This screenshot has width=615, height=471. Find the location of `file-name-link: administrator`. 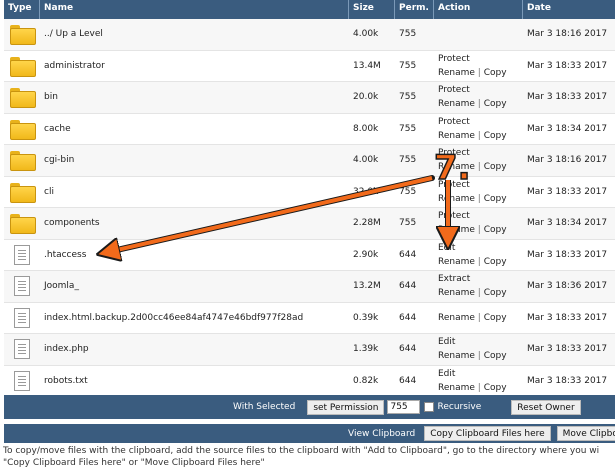

file-name-link: administrator is located at coordinates (74, 66).